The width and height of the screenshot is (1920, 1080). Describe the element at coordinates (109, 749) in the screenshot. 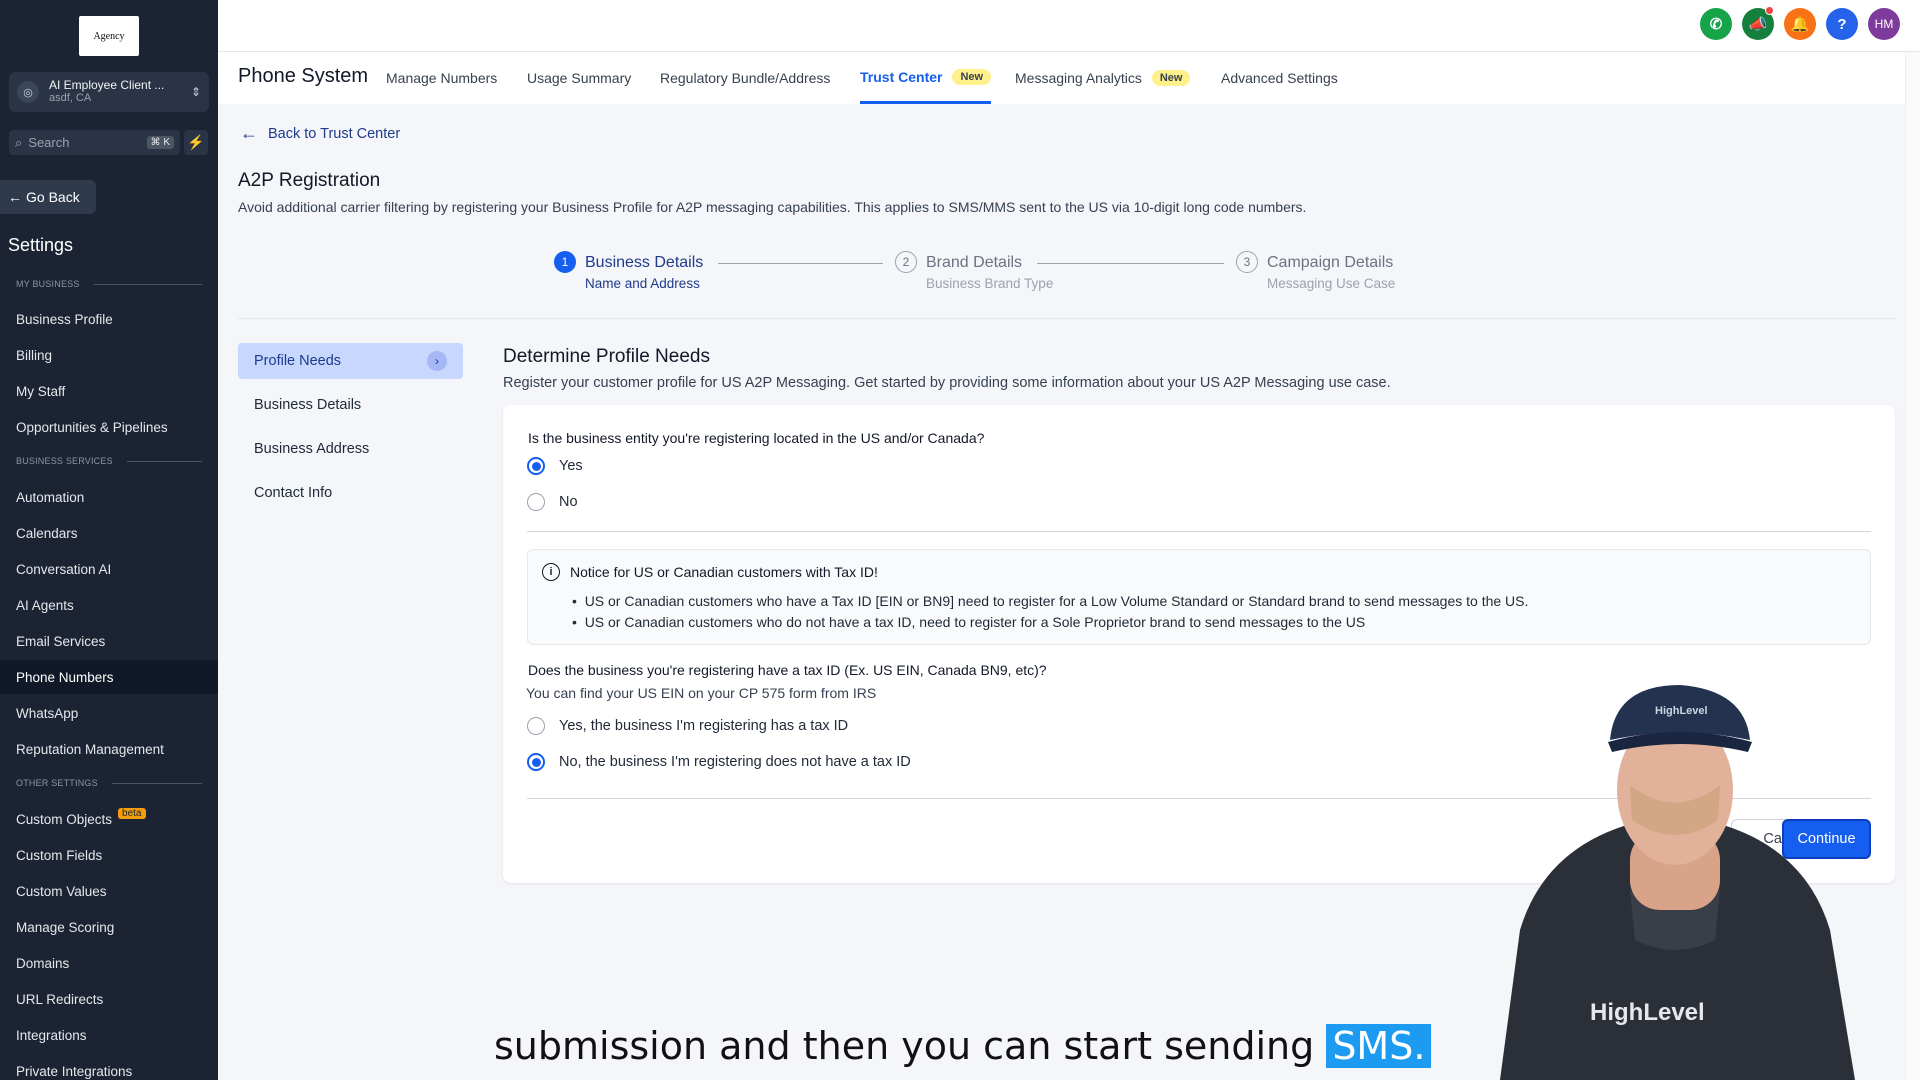

I see `sidebar-item-reputation: Reputation Management` at that location.